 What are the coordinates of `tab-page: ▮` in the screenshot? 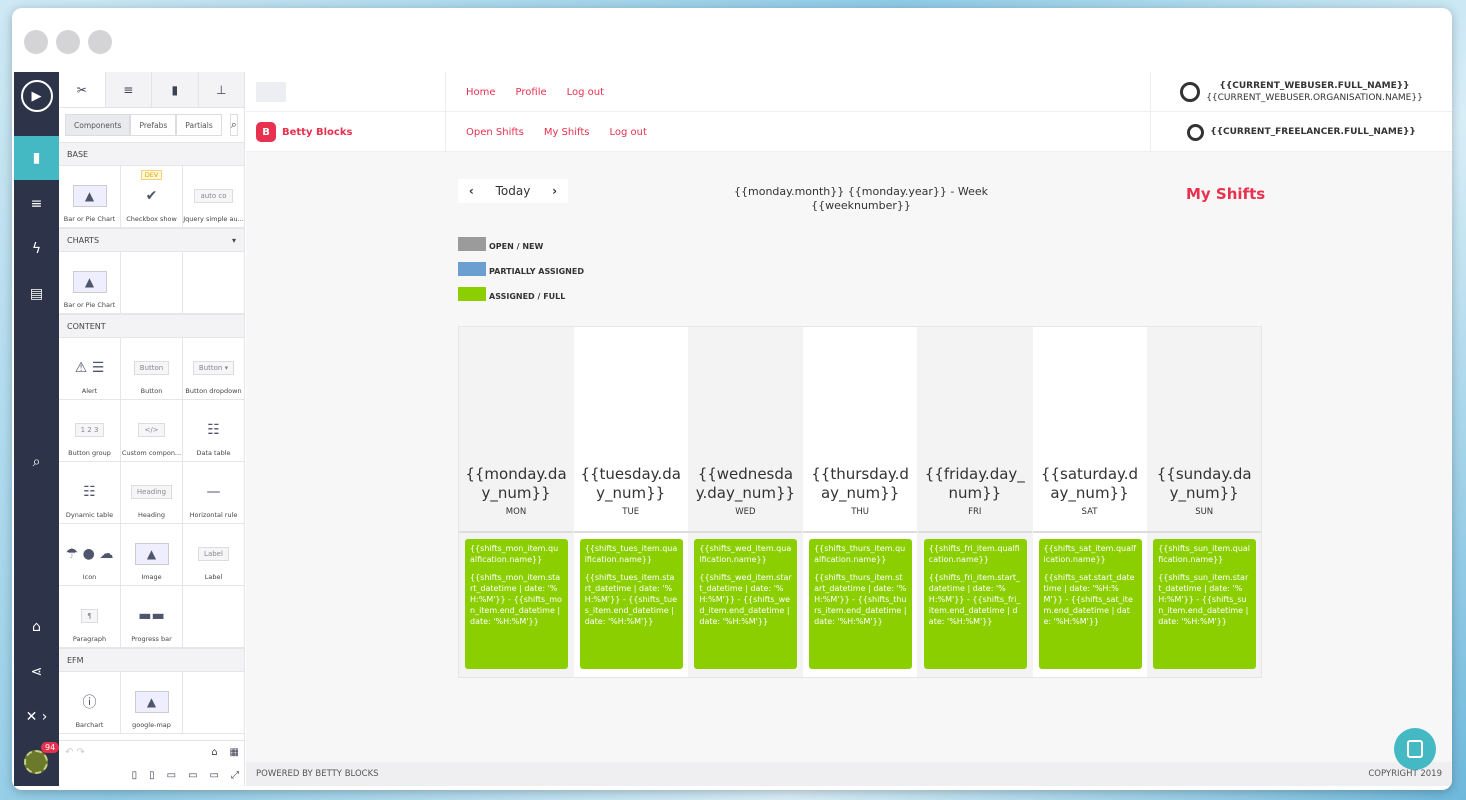 It's located at (174, 89).